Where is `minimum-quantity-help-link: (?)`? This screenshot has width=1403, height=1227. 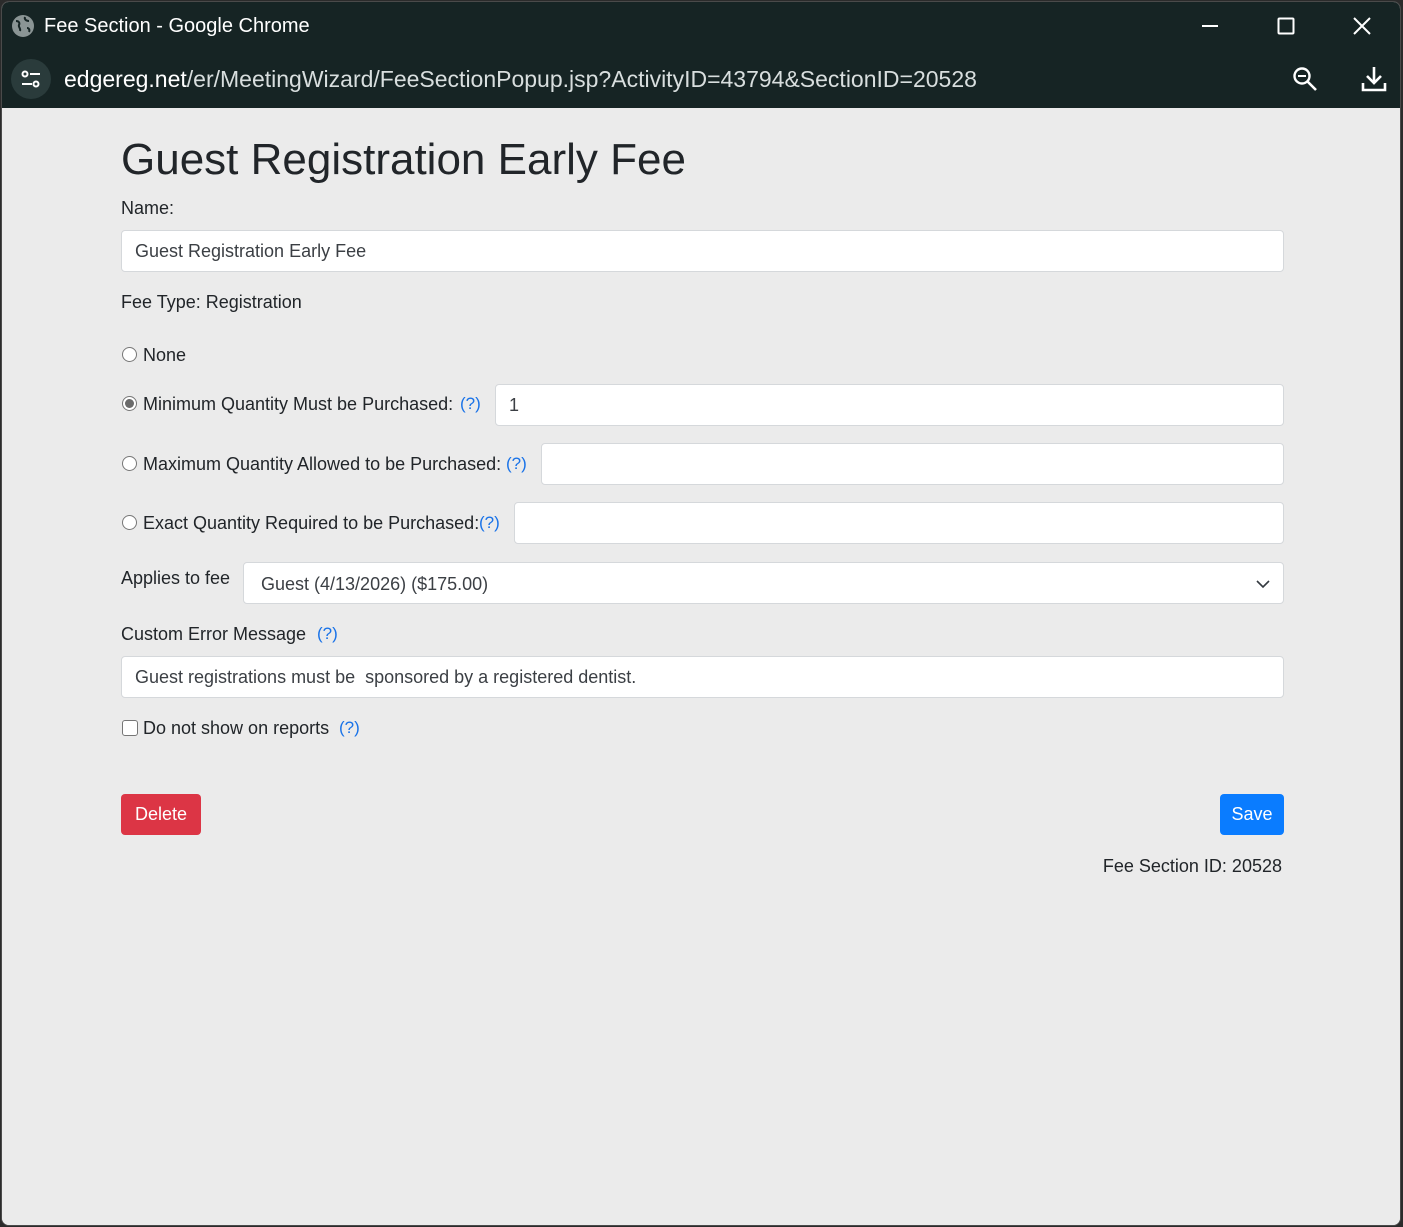 minimum-quantity-help-link: (?) is located at coordinates (470, 404).